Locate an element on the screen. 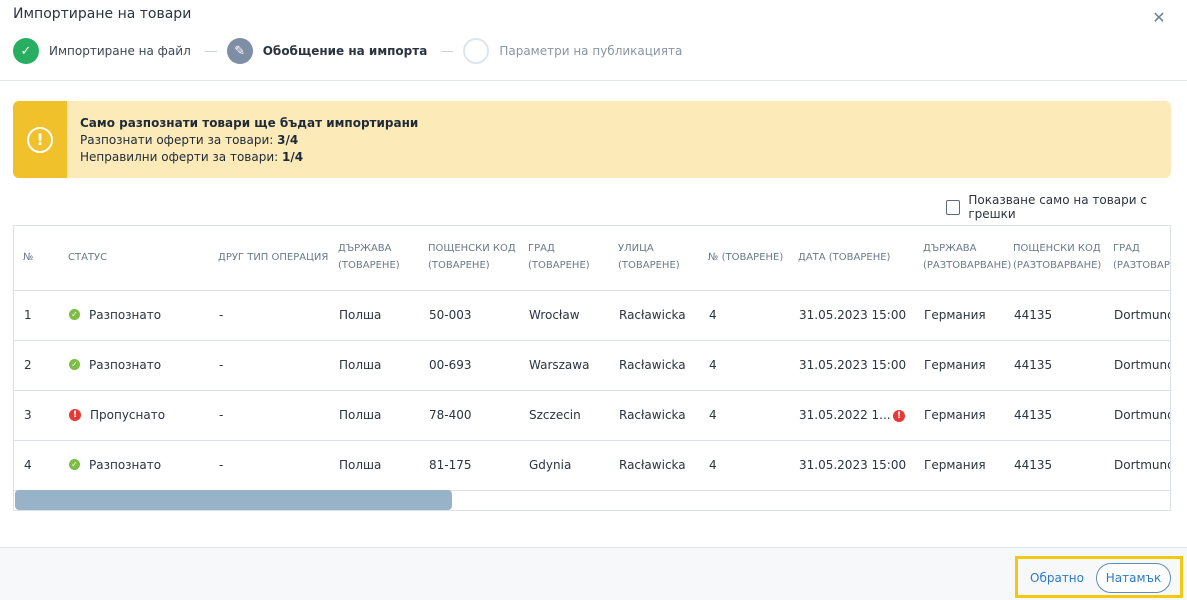 The height and width of the screenshot is (600, 1187). cell-zip: 00-693 is located at coordinates (450, 365).